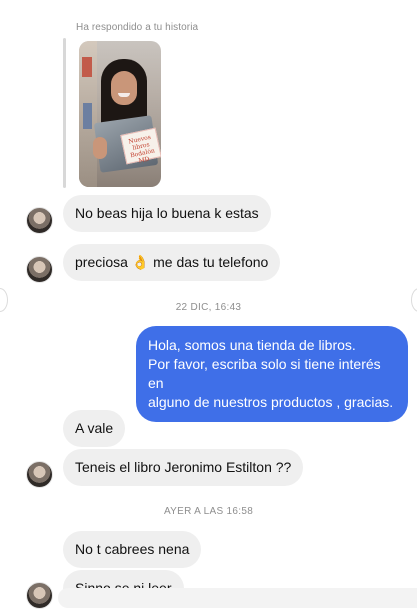 Image resolution: width=417 pixels, height=609 pixels. What do you see at coordinates (124, 88) in the screenshot?
I see `story-person-face` at bounding box center [124, 88].